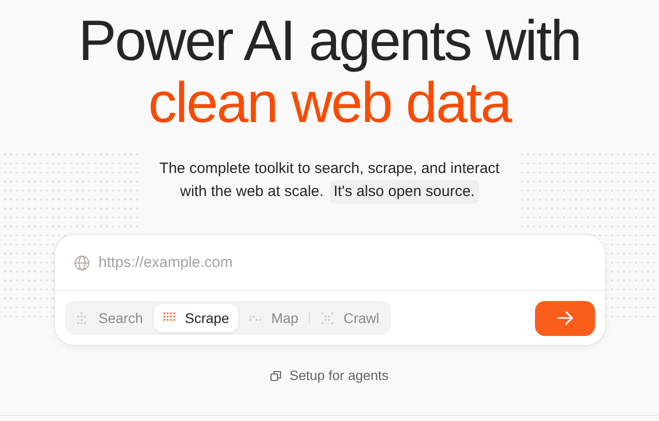  I want to click on submit-button, so click(564, 318).